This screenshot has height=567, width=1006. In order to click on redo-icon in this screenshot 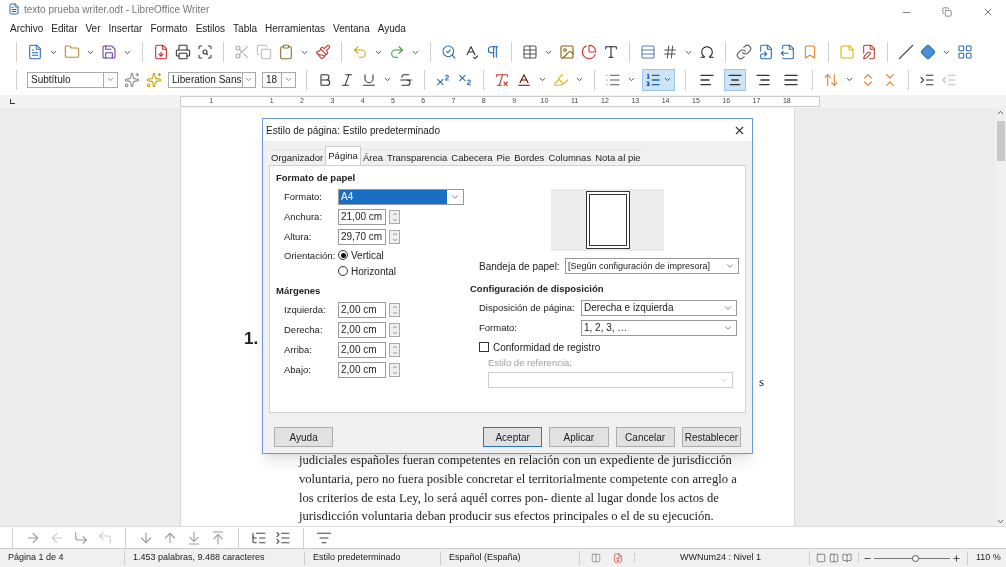, I will do `click(397, 52)`.